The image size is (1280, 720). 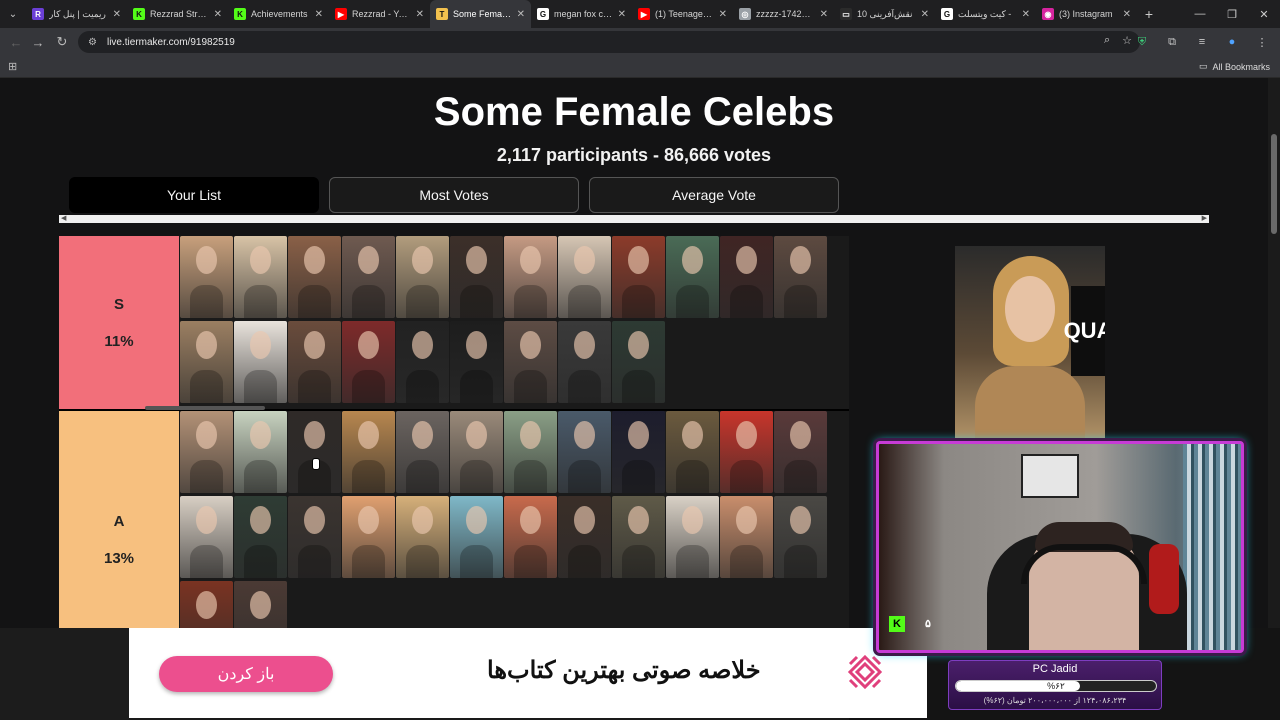 I want to click on page-vertical-scrollbar, so click(x=1274, y=399).